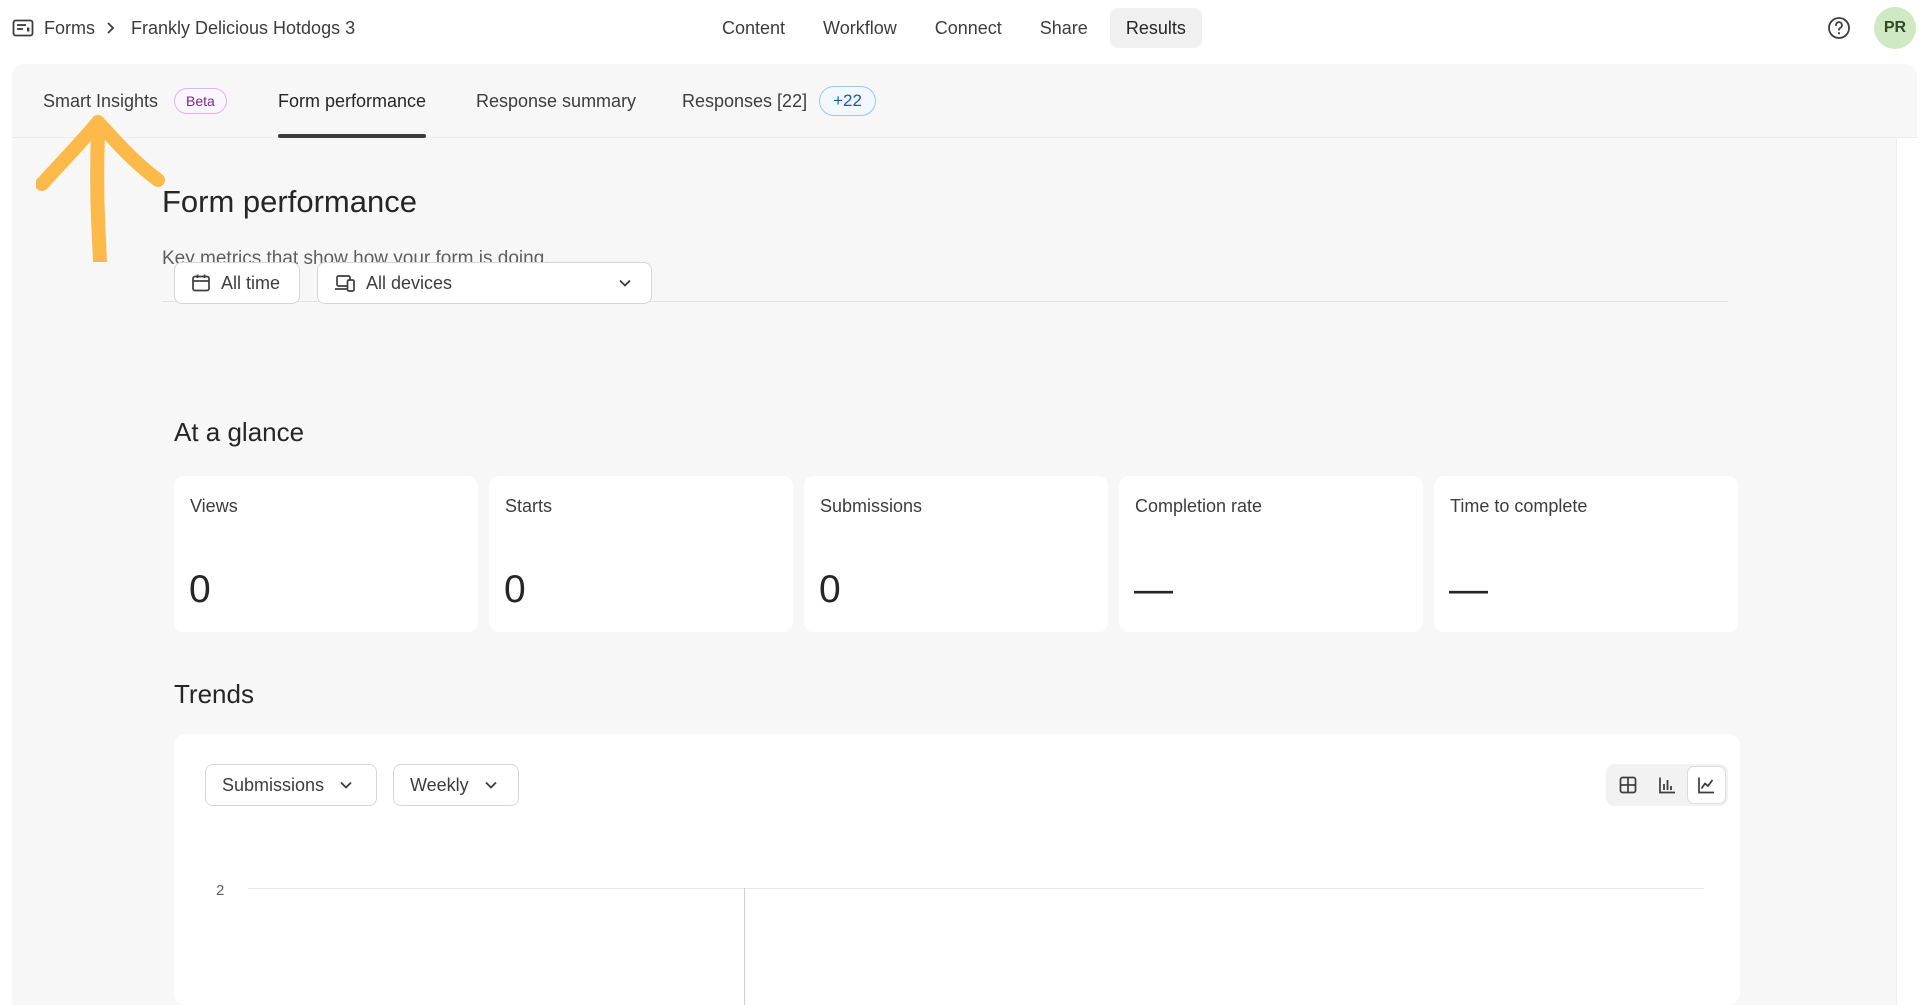 The width and height of the screenshot is (1920, 1005). Describe the element at coordinates (101, 100) in the screenshot. I see `tab-smart-insights-label: Smart Insights` at that location.